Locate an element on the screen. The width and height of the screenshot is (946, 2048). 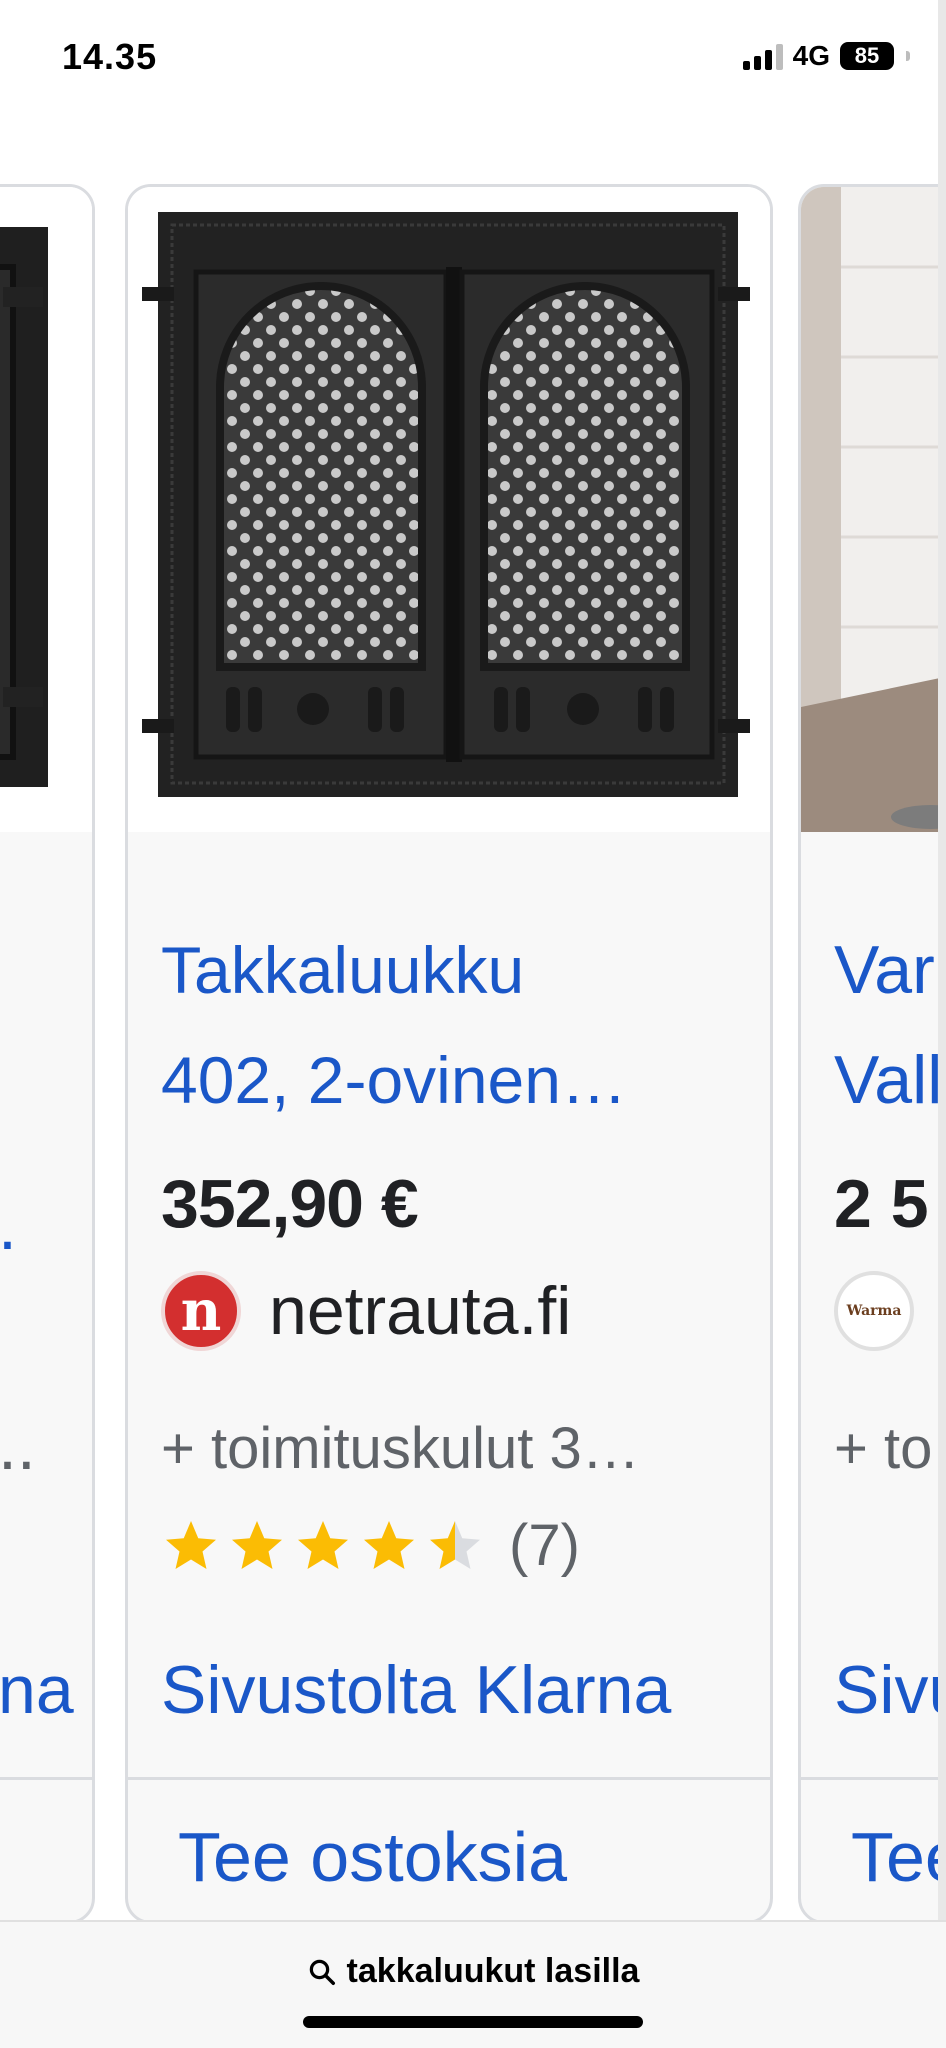
right-shipping: + to is located at coordinates (883, 1448).